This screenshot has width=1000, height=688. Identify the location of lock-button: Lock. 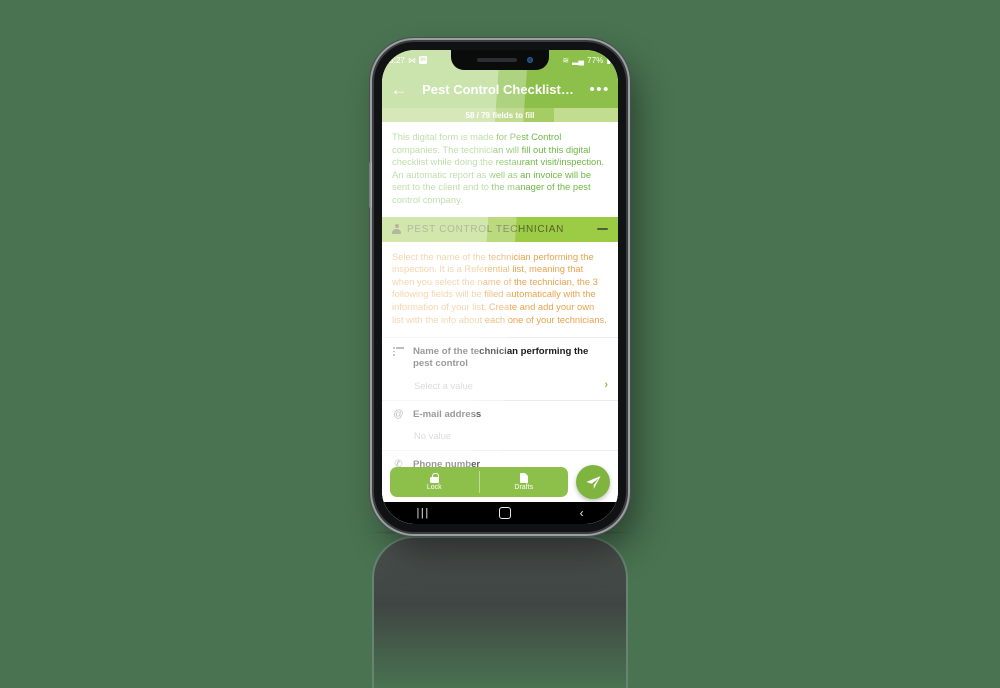
(434, 482).